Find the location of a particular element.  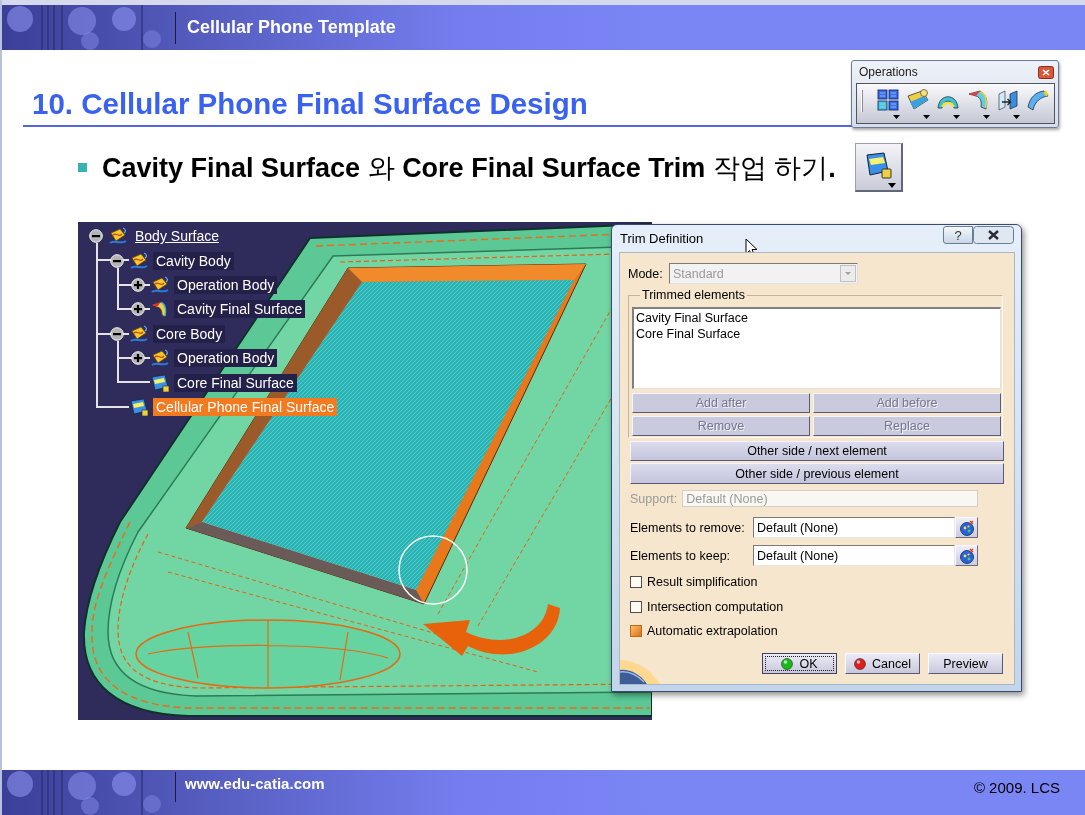

dialog-button: Preview is located at coordinates (965, 663).